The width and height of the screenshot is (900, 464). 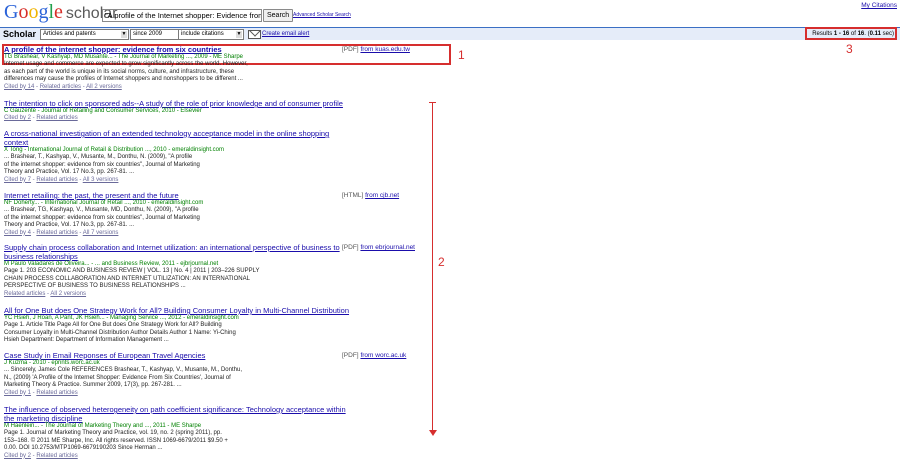 I want to click on email-envelope-icon, so click(x=254, y=34).